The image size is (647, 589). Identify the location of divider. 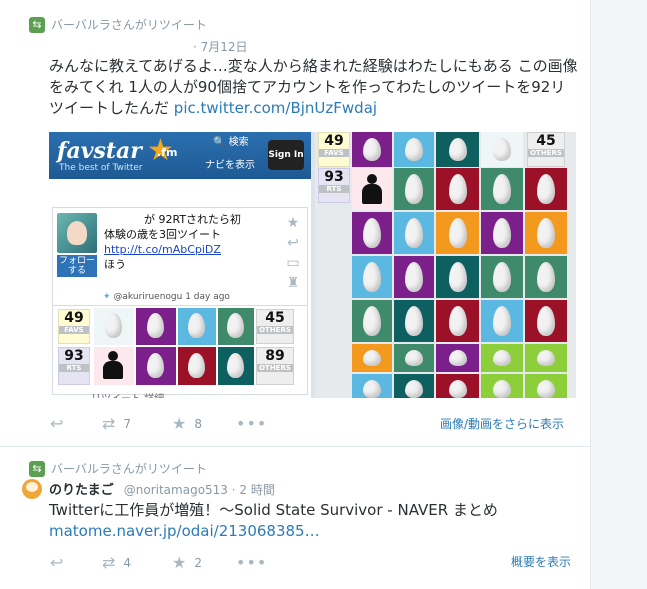
(180, 305).